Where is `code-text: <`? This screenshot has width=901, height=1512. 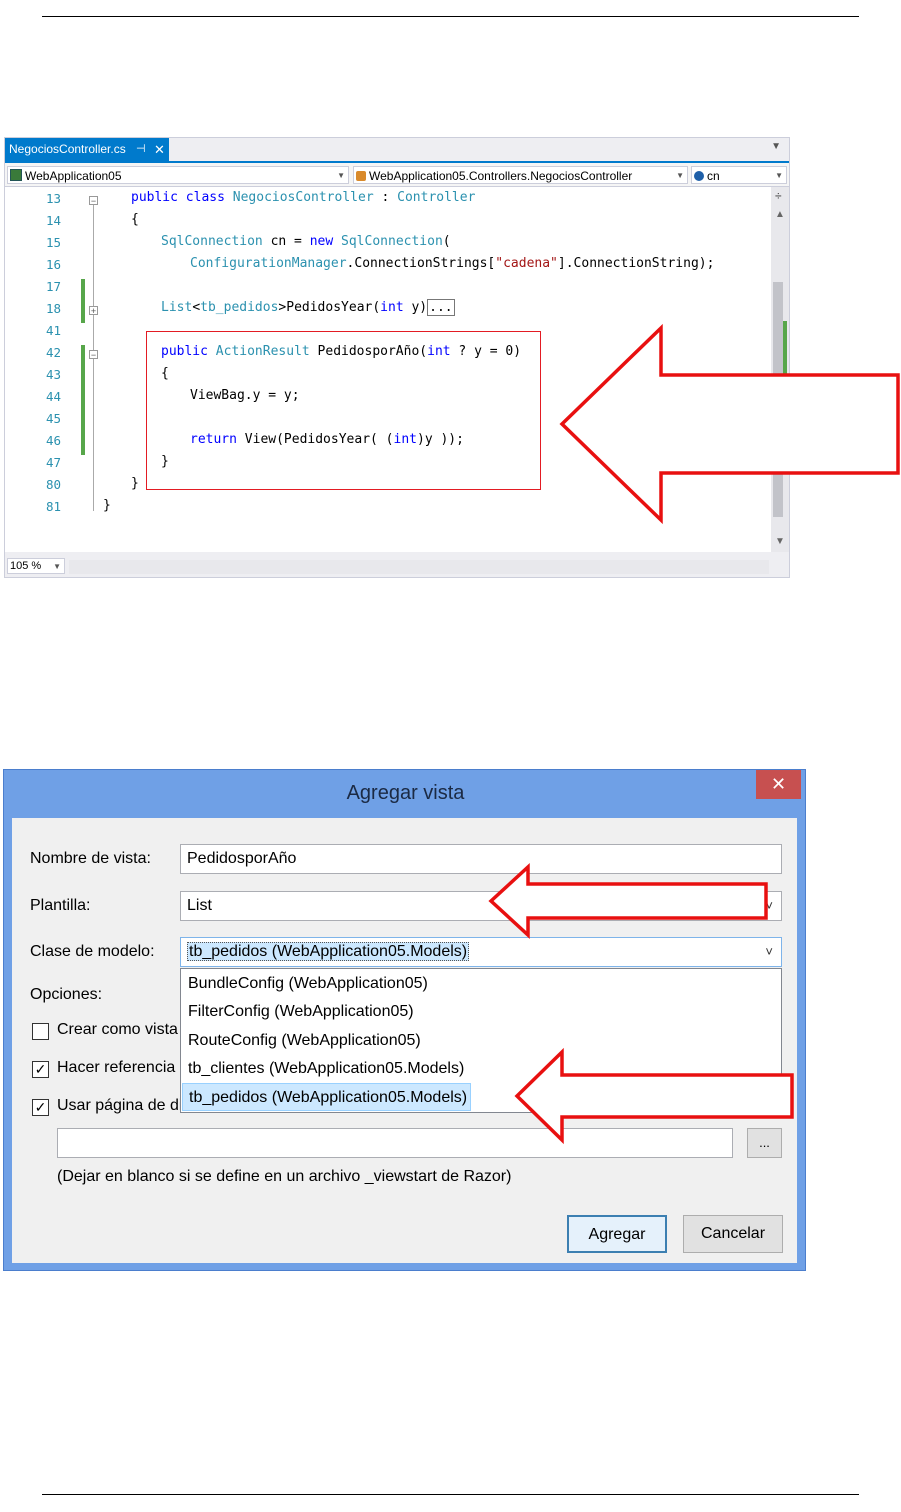 code-text: < is located at coordinates (196, 307).